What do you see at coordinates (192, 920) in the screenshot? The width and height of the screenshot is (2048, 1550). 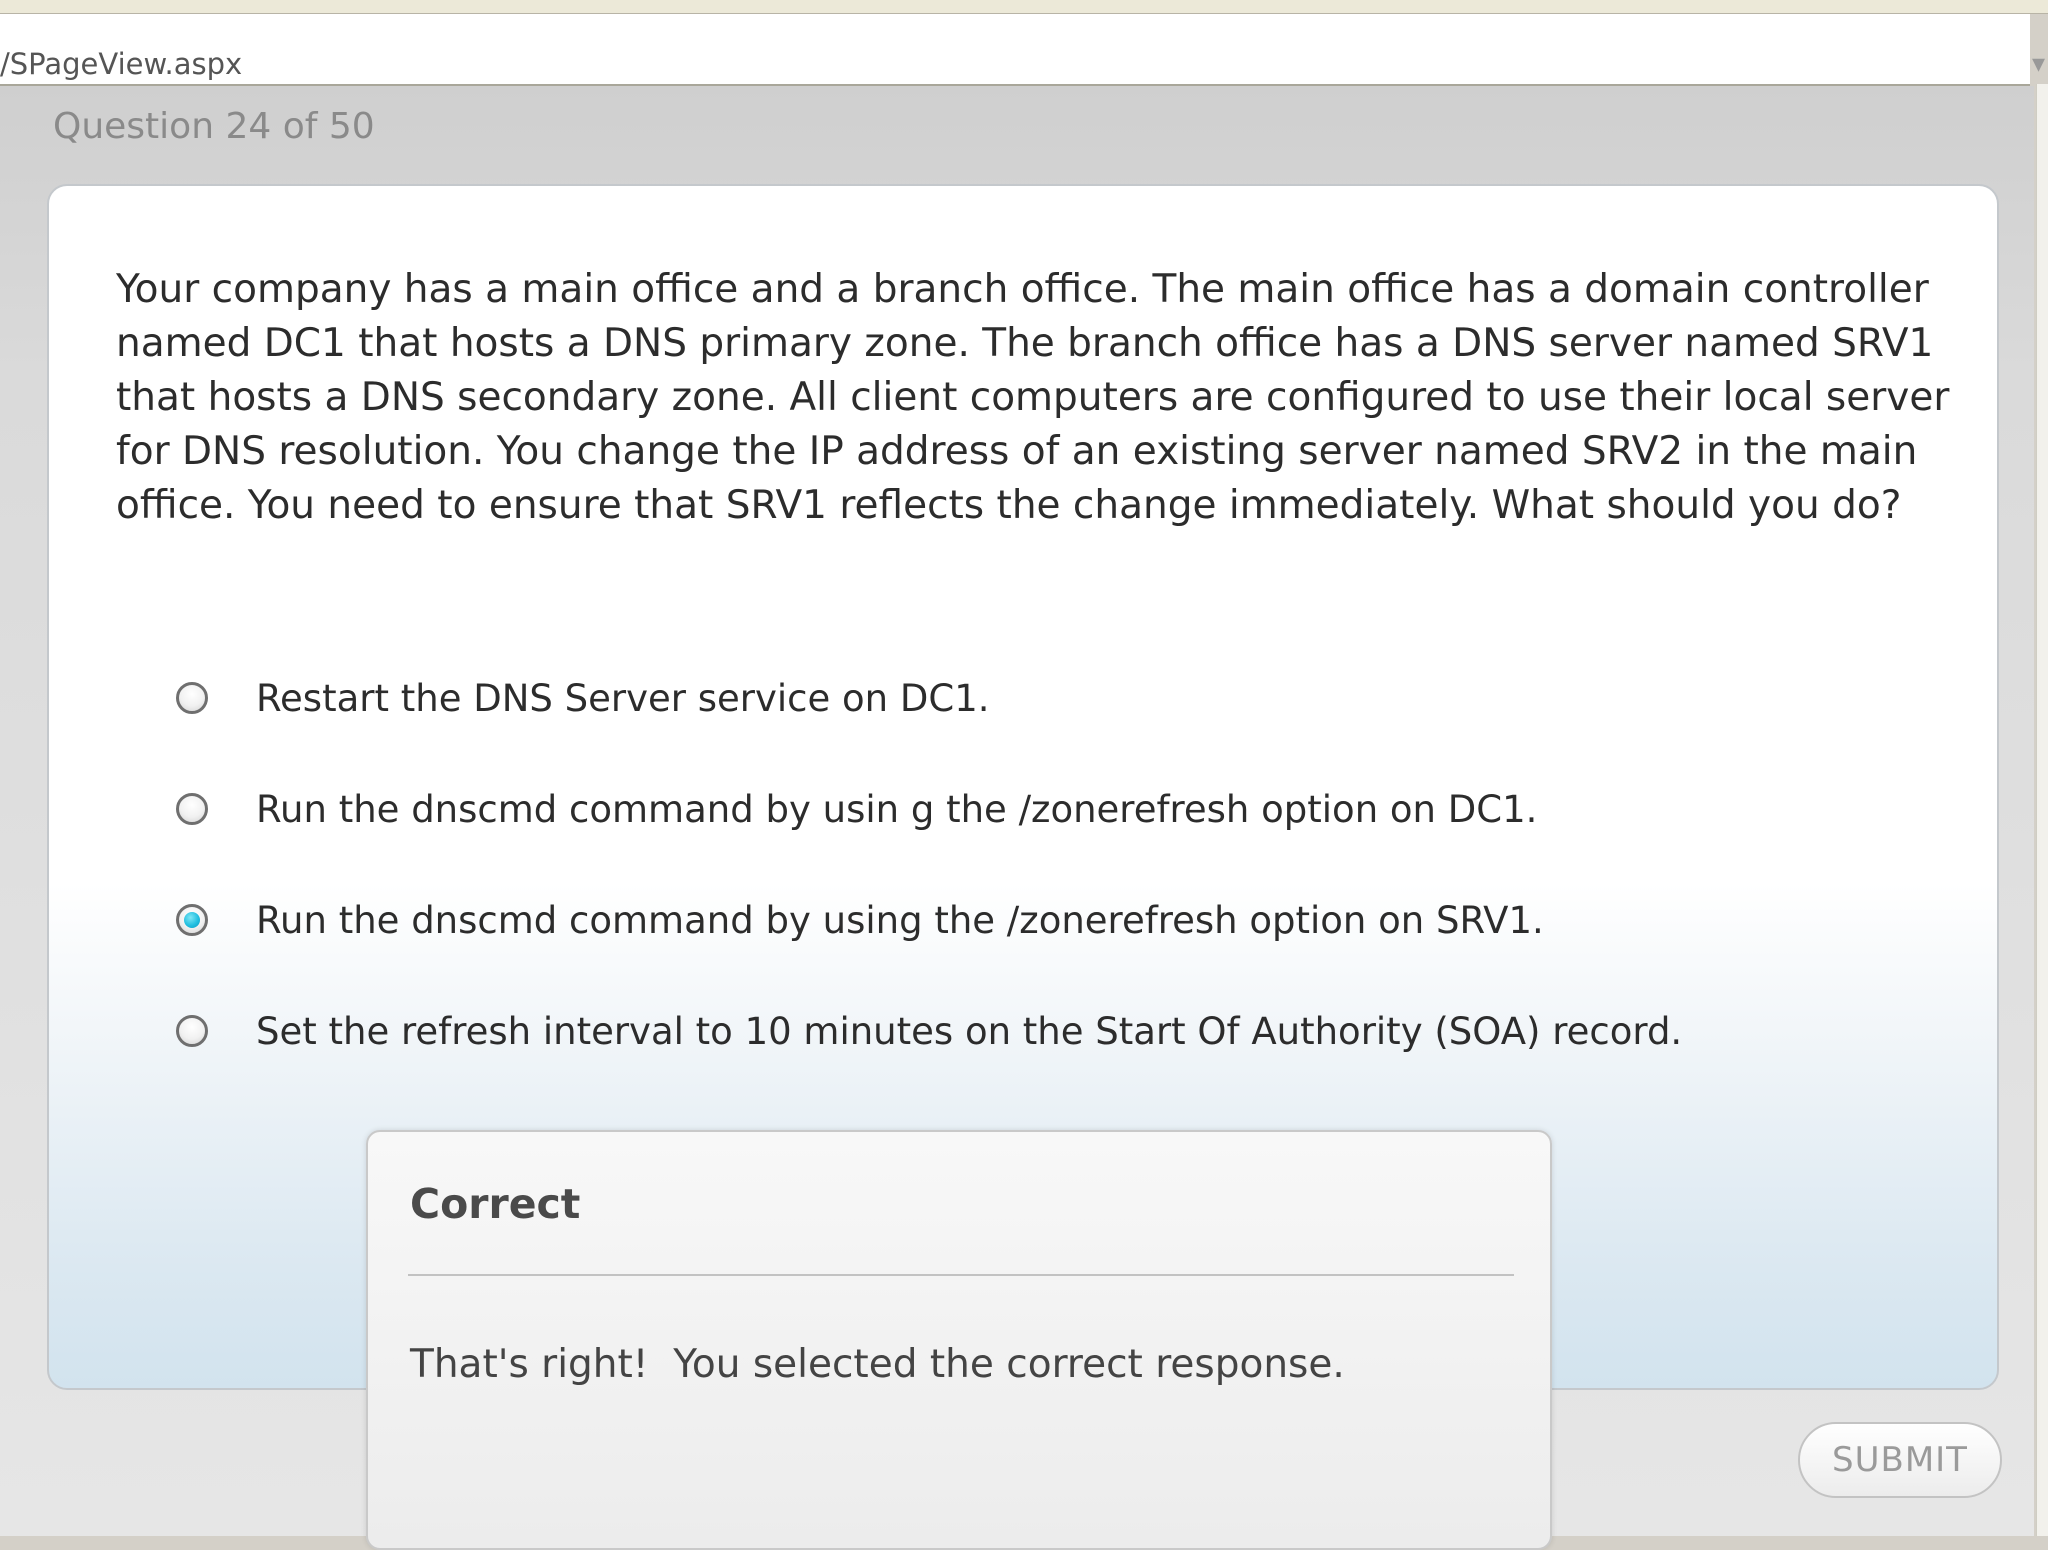 I see `radio-button-3-selected` at bounding box center [192, 920].